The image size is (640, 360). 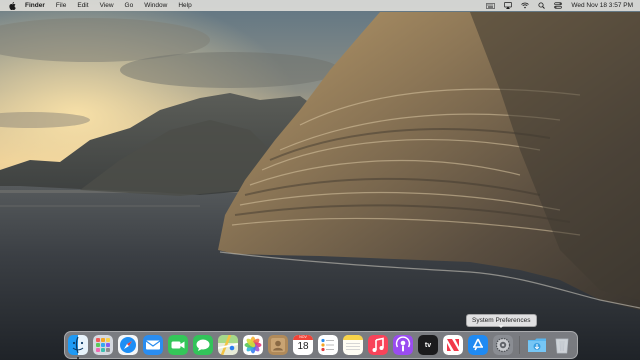 I want to click on keyboard-icon, so click(x=491, y=5).